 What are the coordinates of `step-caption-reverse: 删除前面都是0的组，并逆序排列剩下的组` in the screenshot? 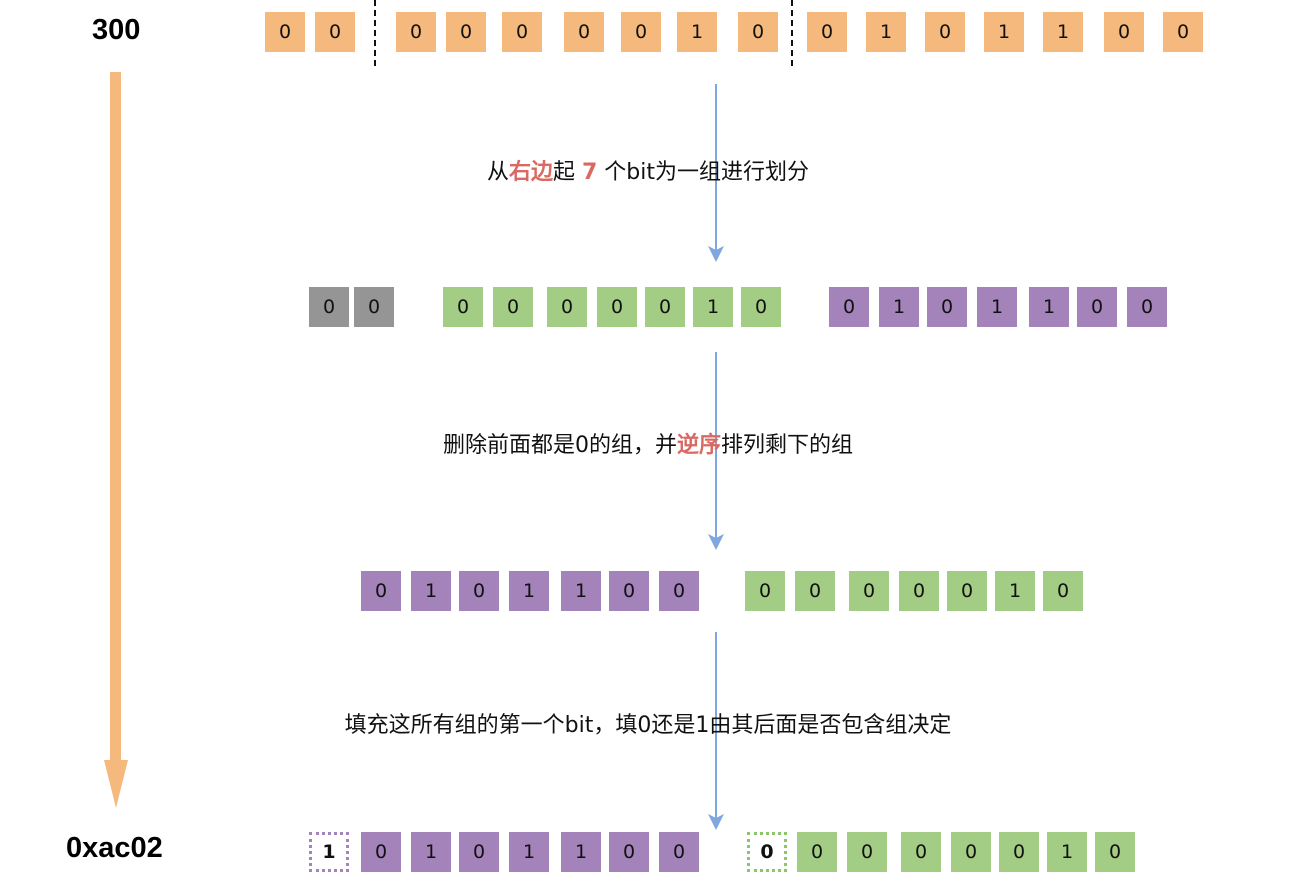 It's located at (648, 443).